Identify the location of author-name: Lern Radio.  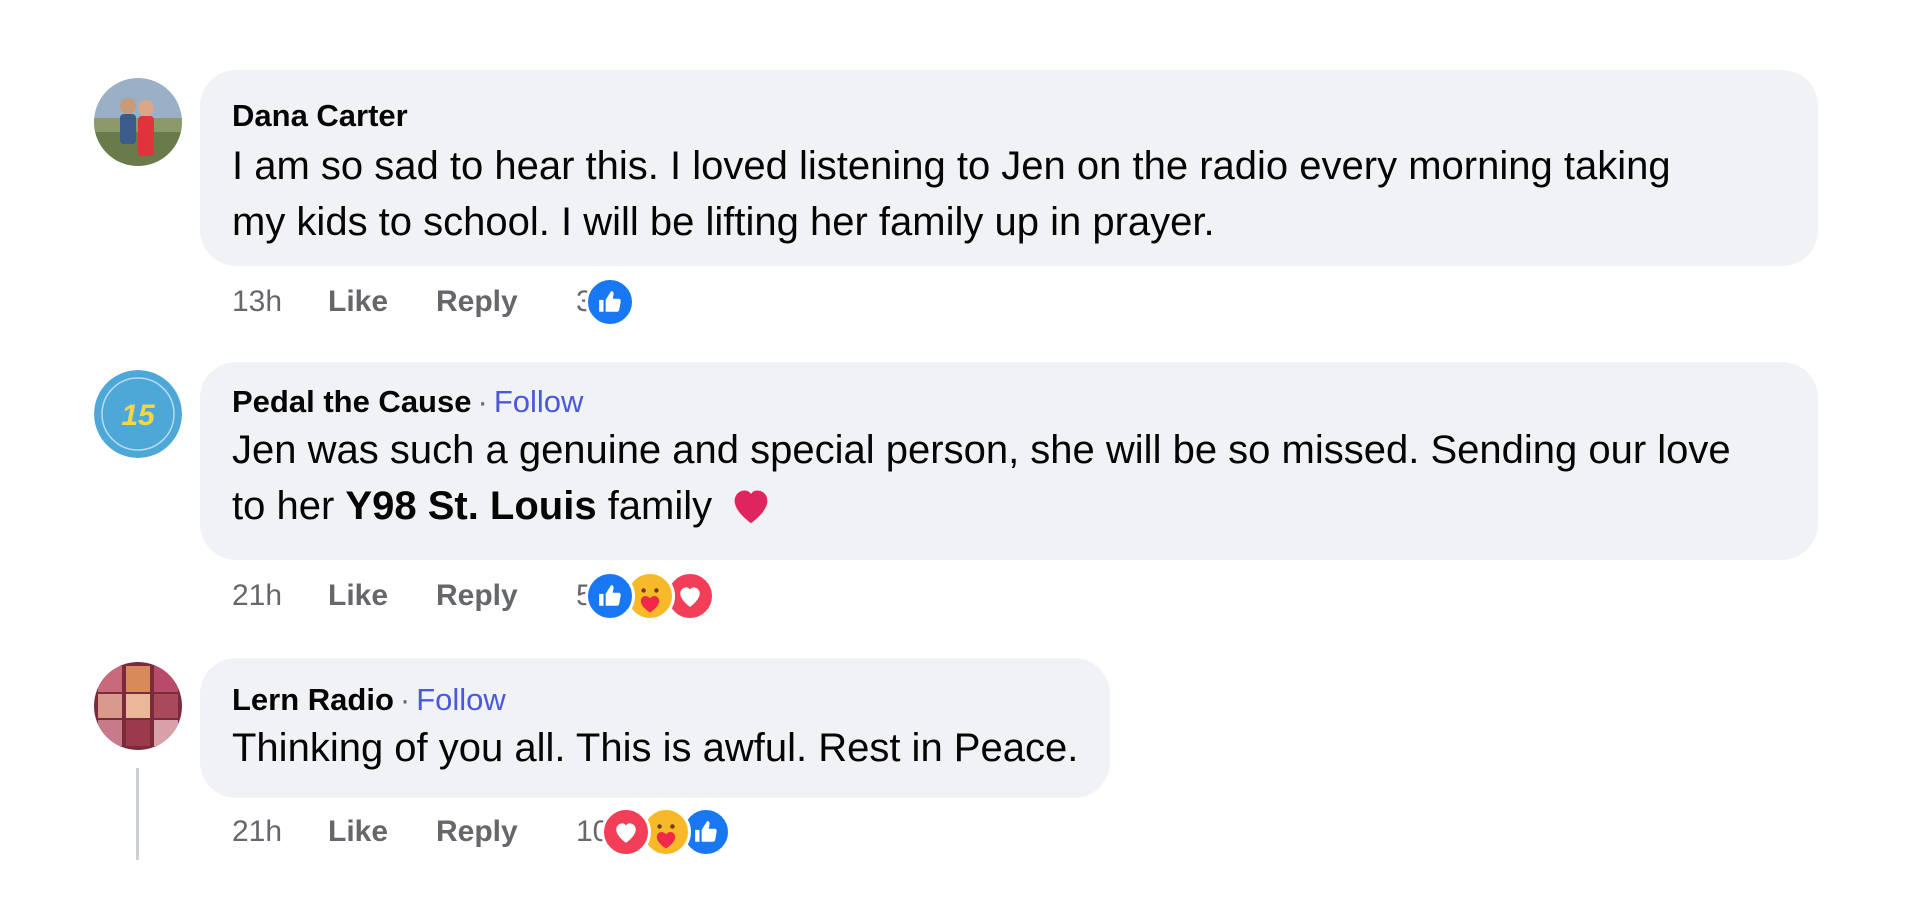
(313, 699).